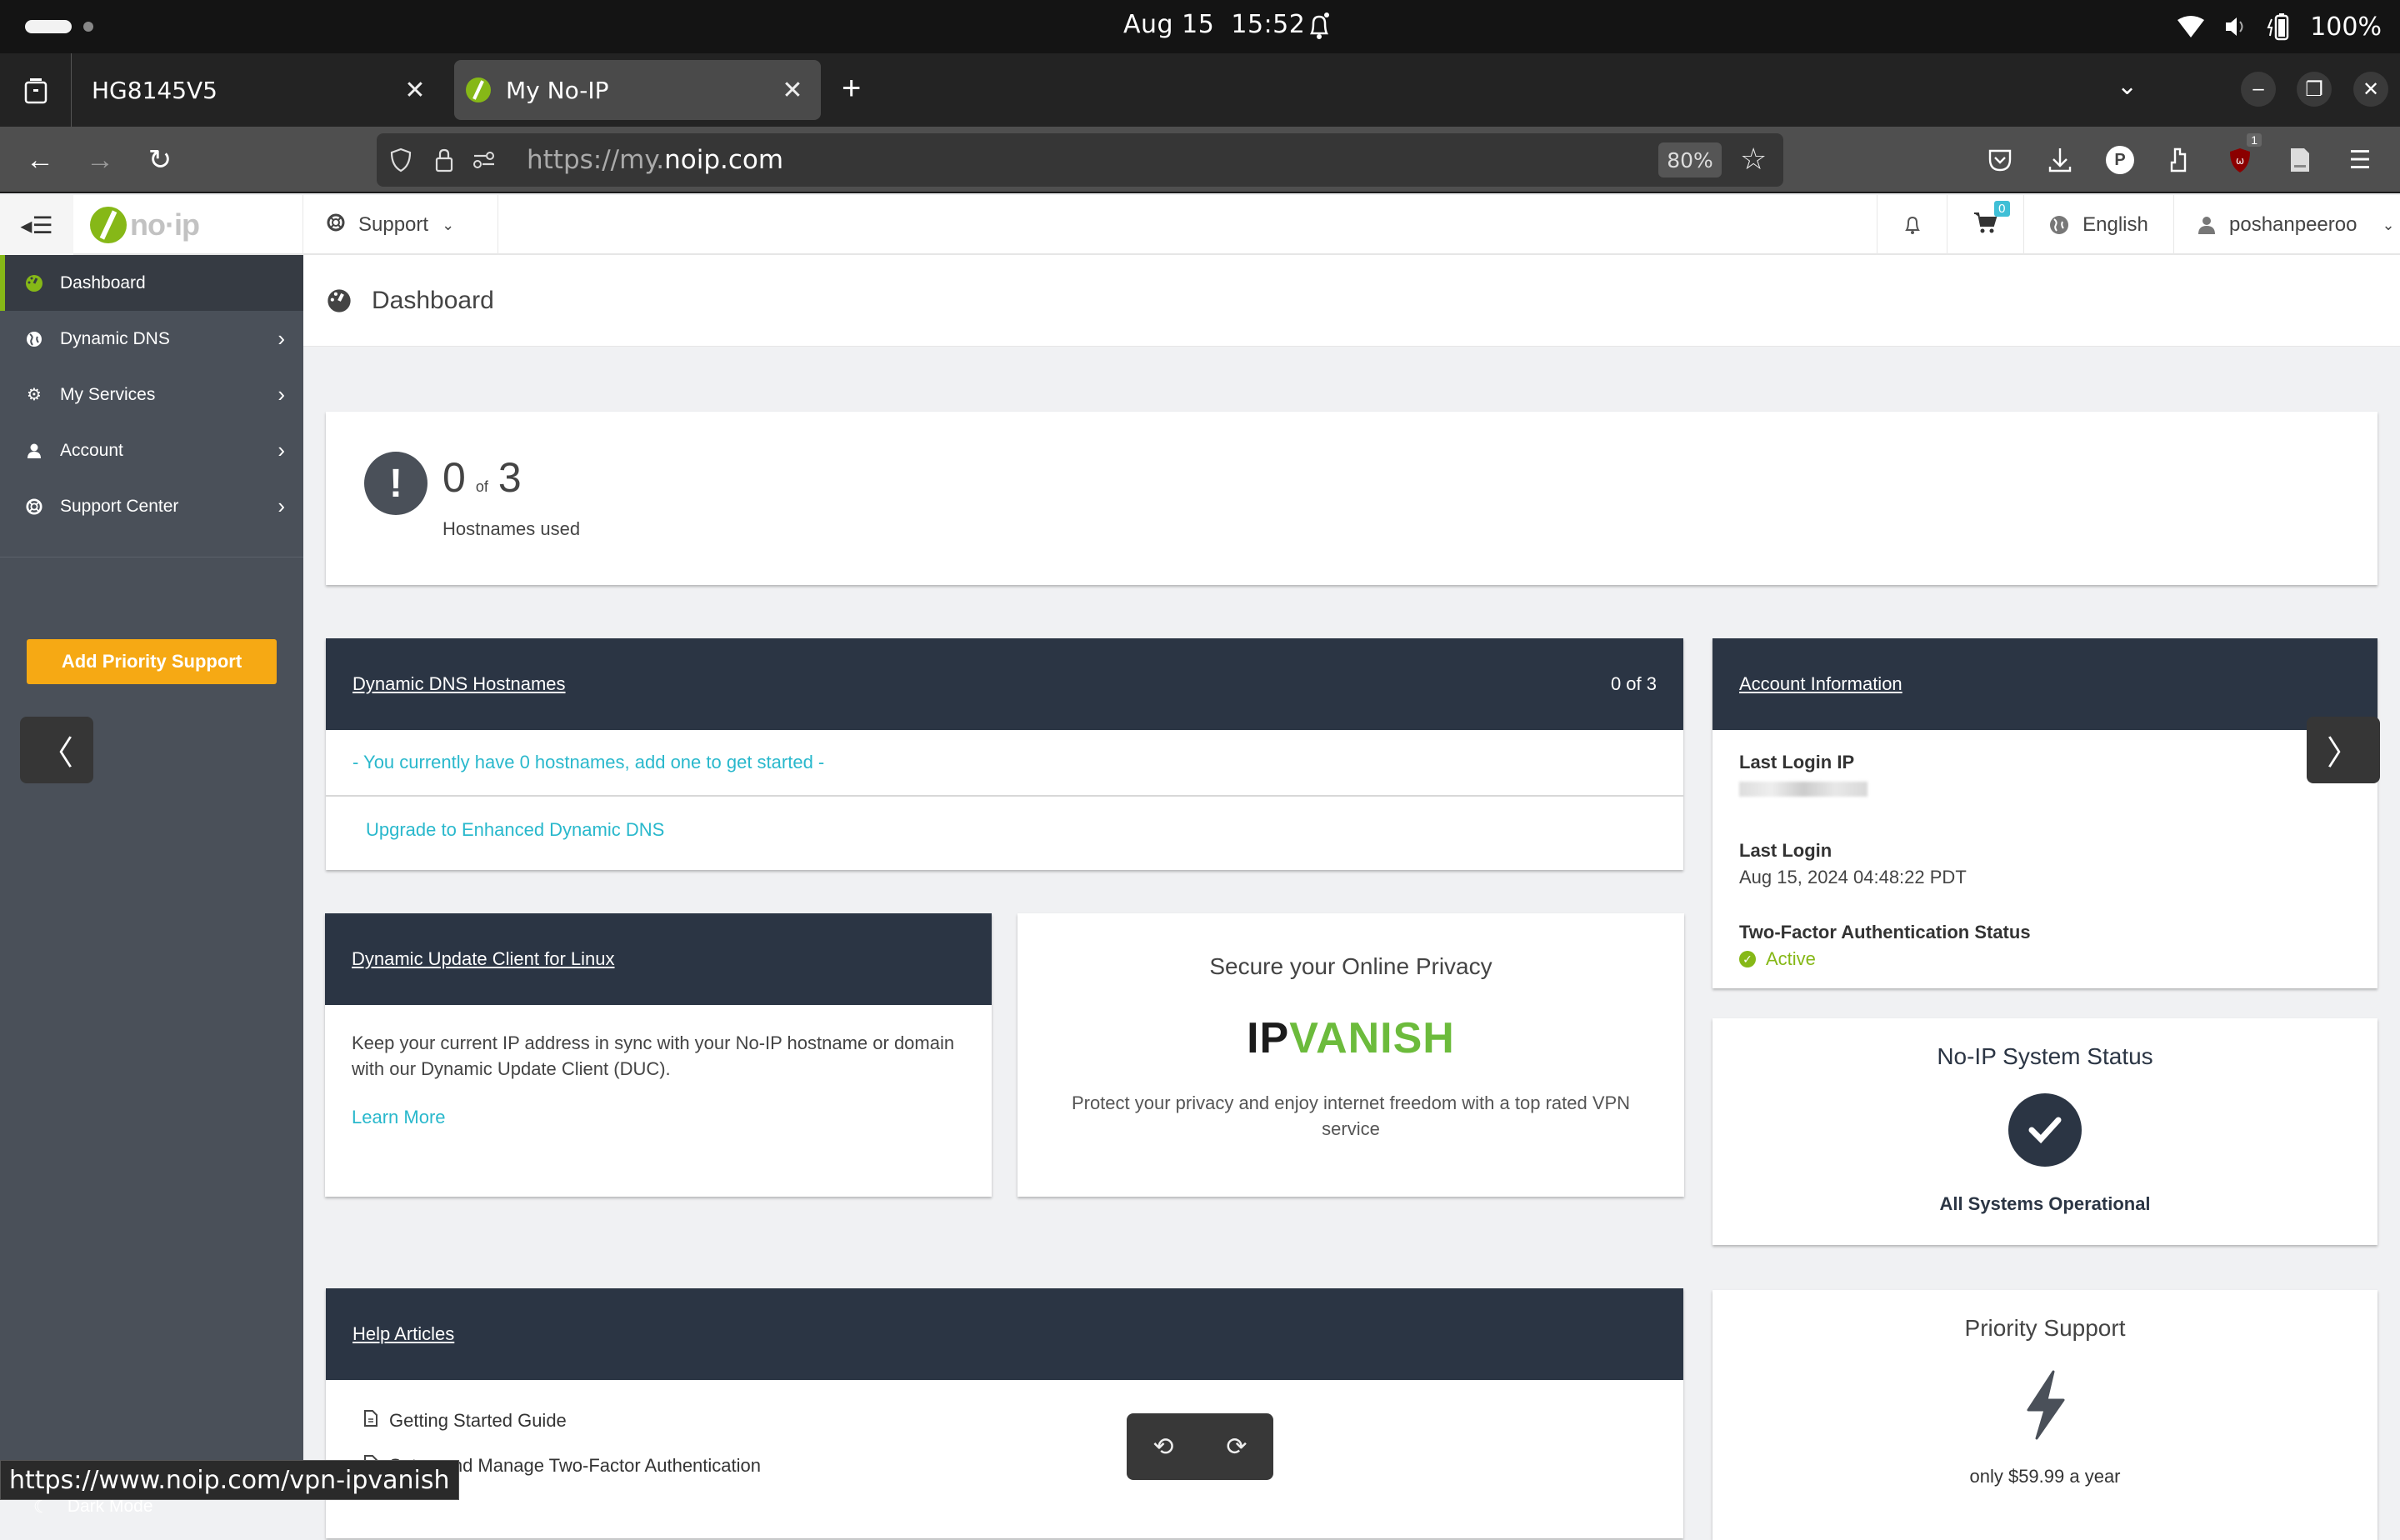  What do you see at coordinates (160, 160) in the screenshot?
I see `reload-icon: ↻` at bounding box center [160, 160].